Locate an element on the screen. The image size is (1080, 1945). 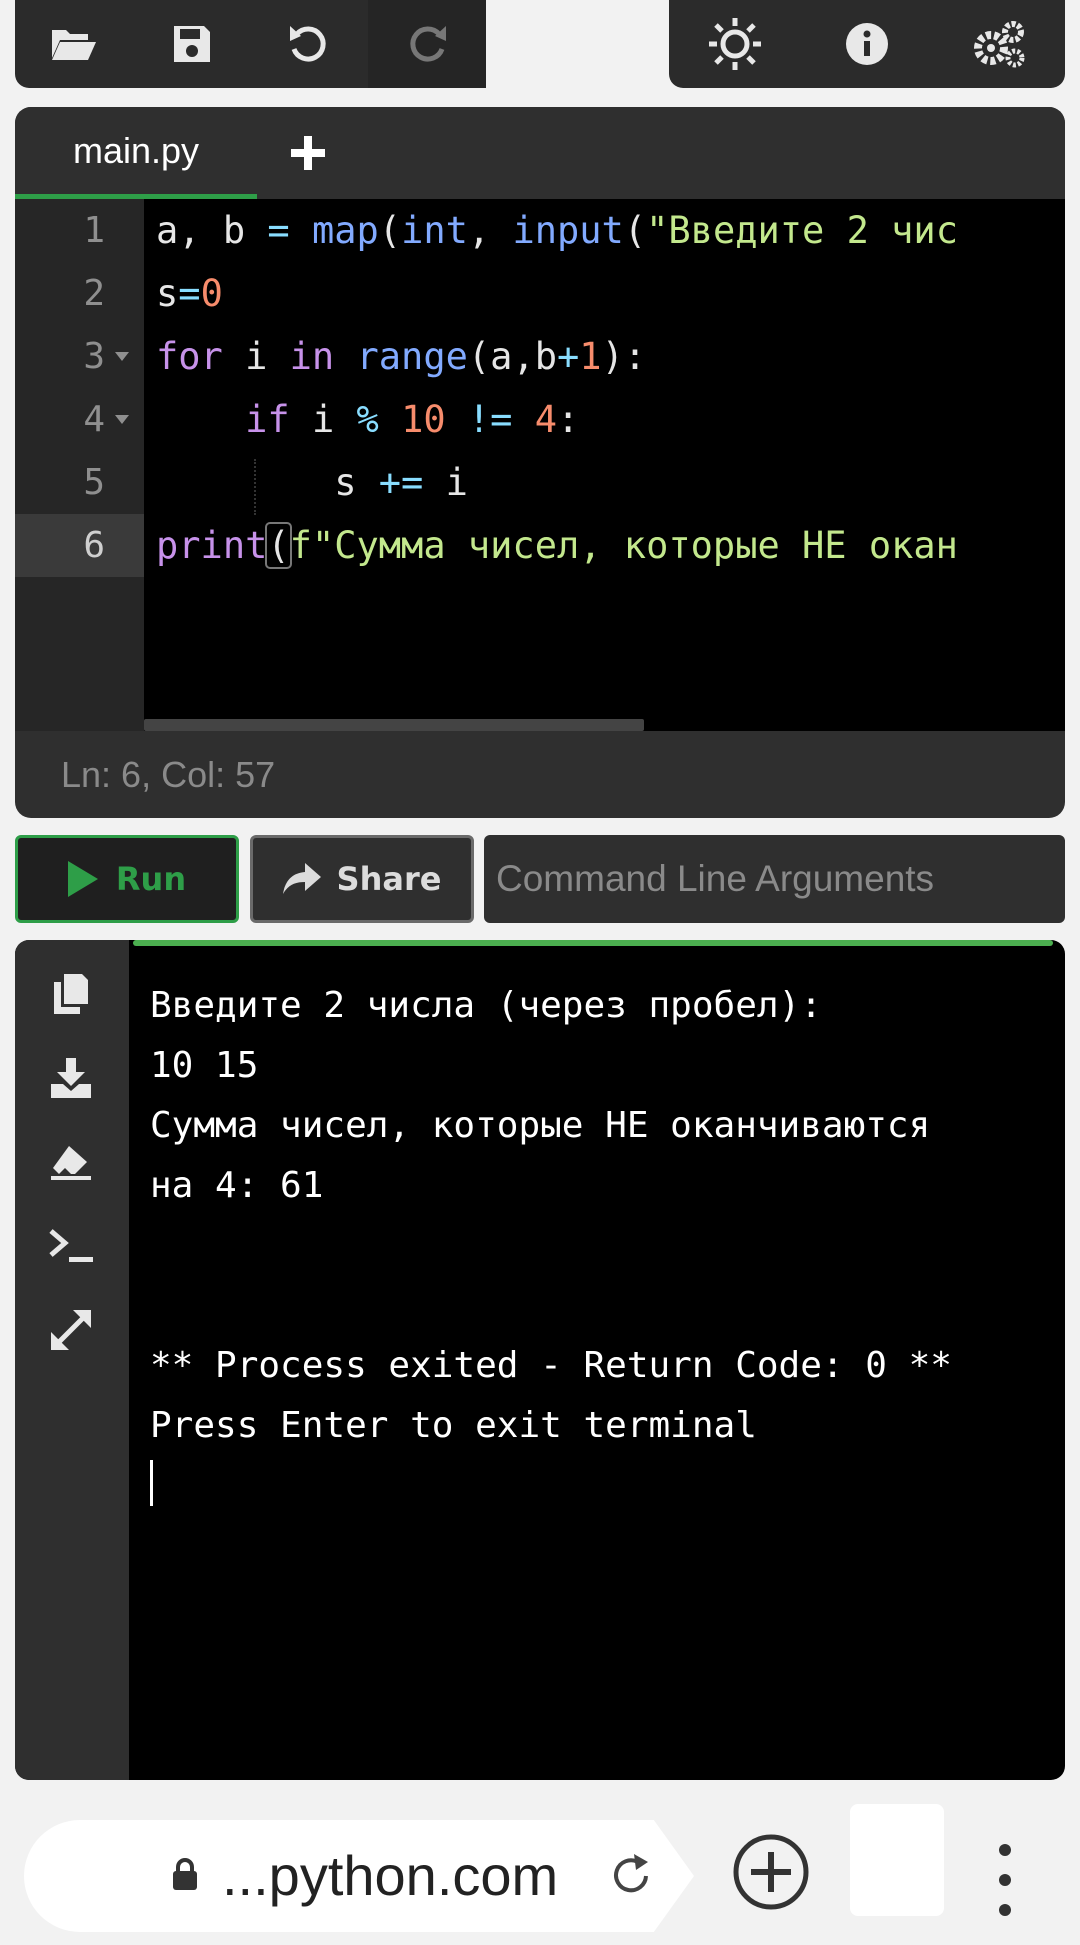
line-number: 5 is located at coordinates (94, 482).